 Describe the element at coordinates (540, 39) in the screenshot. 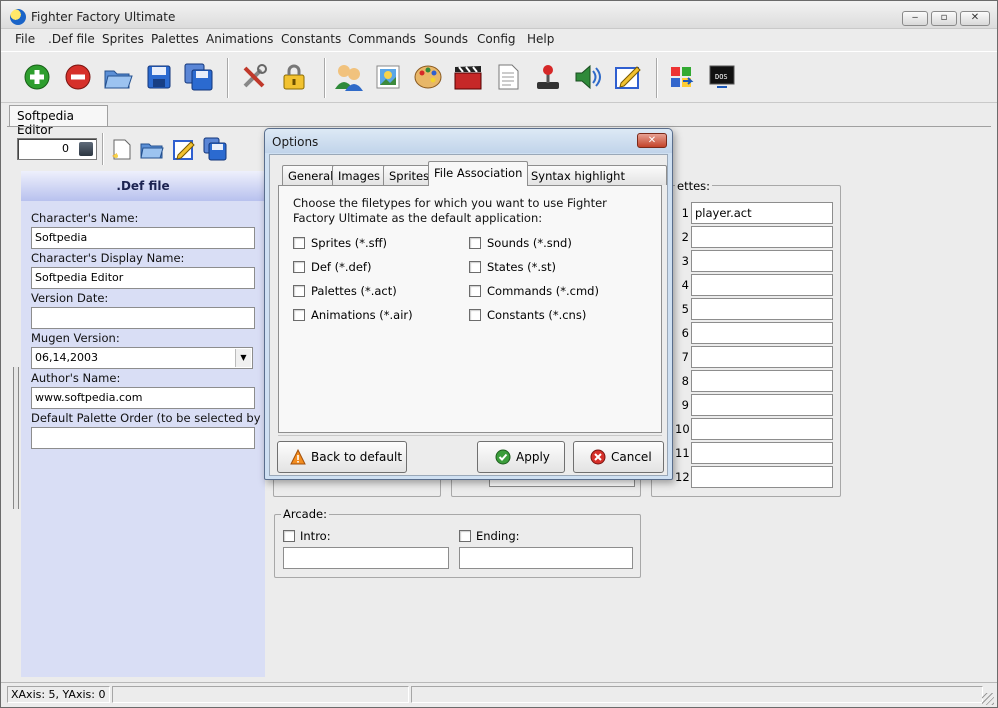

I see `menu-help: Help` at that location.